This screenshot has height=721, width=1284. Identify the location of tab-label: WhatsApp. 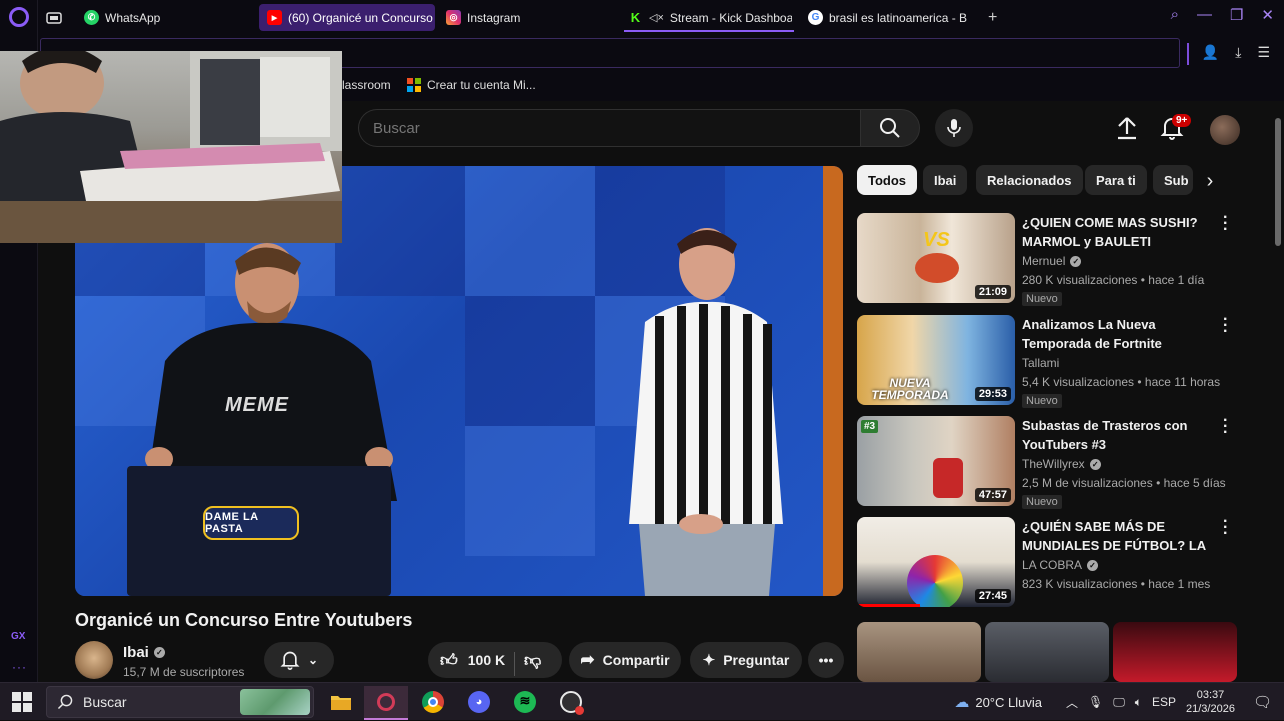
(133, 17).